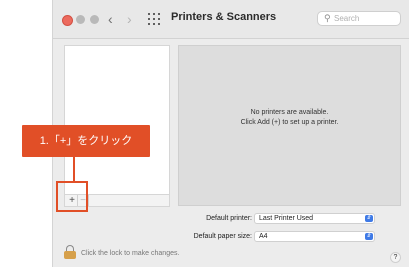  I want to click on title-bar: ‹ › Printers & Scanners ⚲, so click(231, 19).